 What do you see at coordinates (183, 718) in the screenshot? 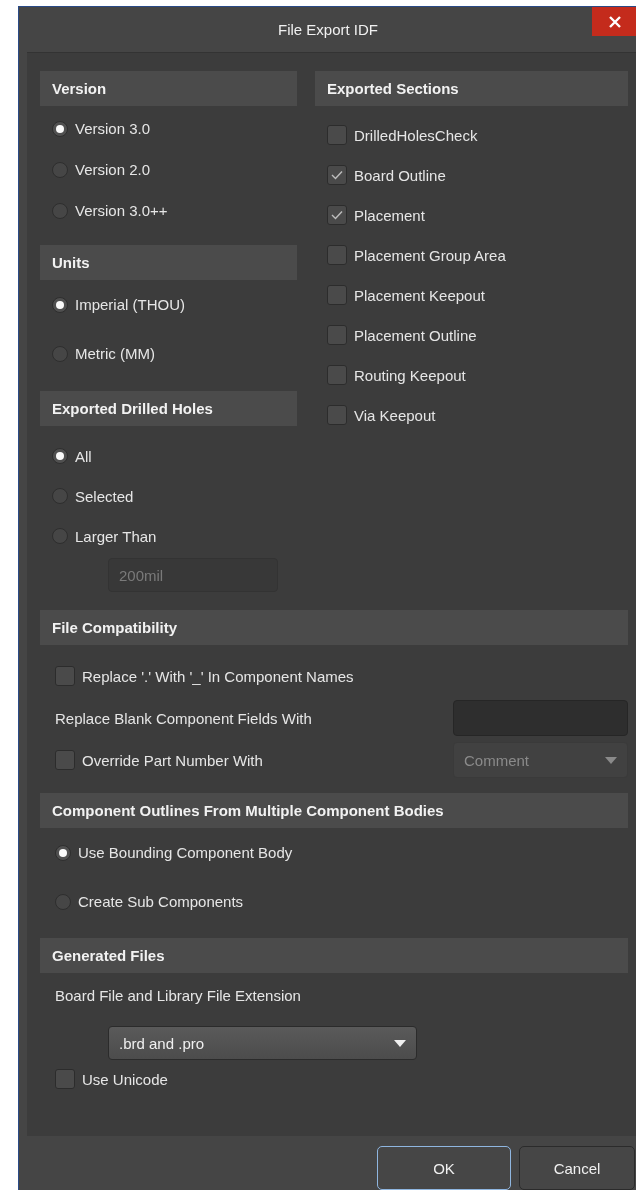
I see `field-label: Replace Blank Component Fields With` at bounding box center [183, 718].